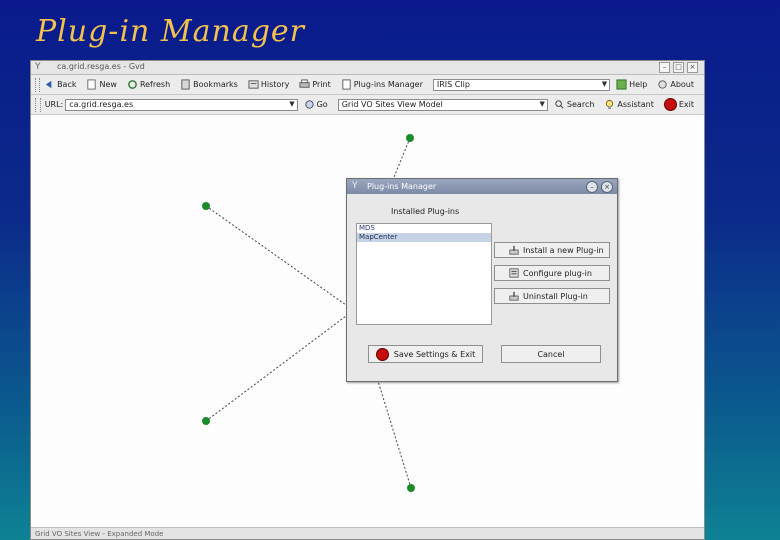 Image resolution: width=780 pixels, height=540 pixels. What do you see at coordinates (132, 84) in the screenshot?
I see `refresh-icon` at bounding box center [132, 84].